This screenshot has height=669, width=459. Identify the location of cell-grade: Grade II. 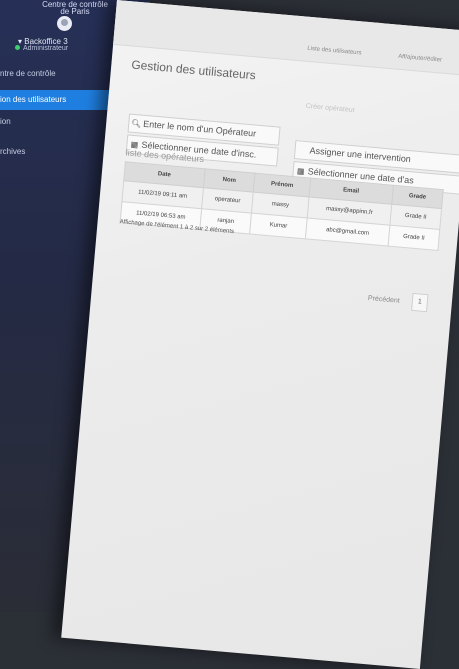
(414, 238).